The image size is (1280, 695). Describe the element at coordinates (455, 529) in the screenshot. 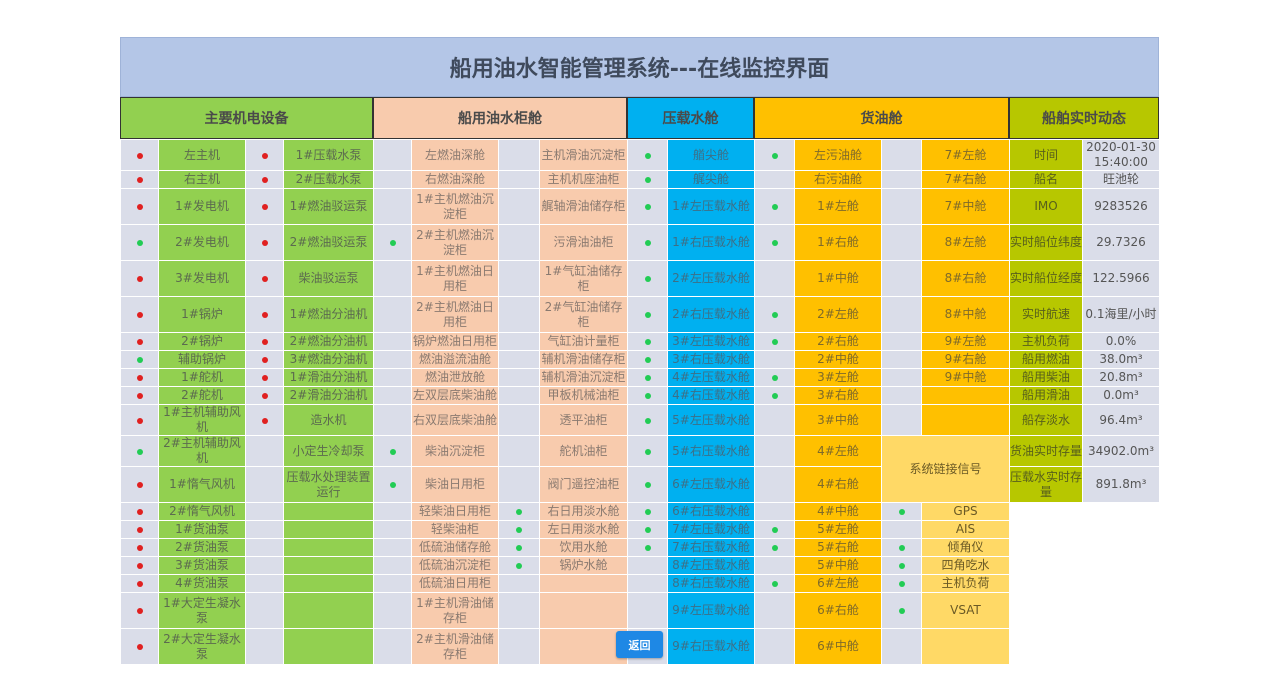

I see `tank-name: 轻柴油柜` at that location.